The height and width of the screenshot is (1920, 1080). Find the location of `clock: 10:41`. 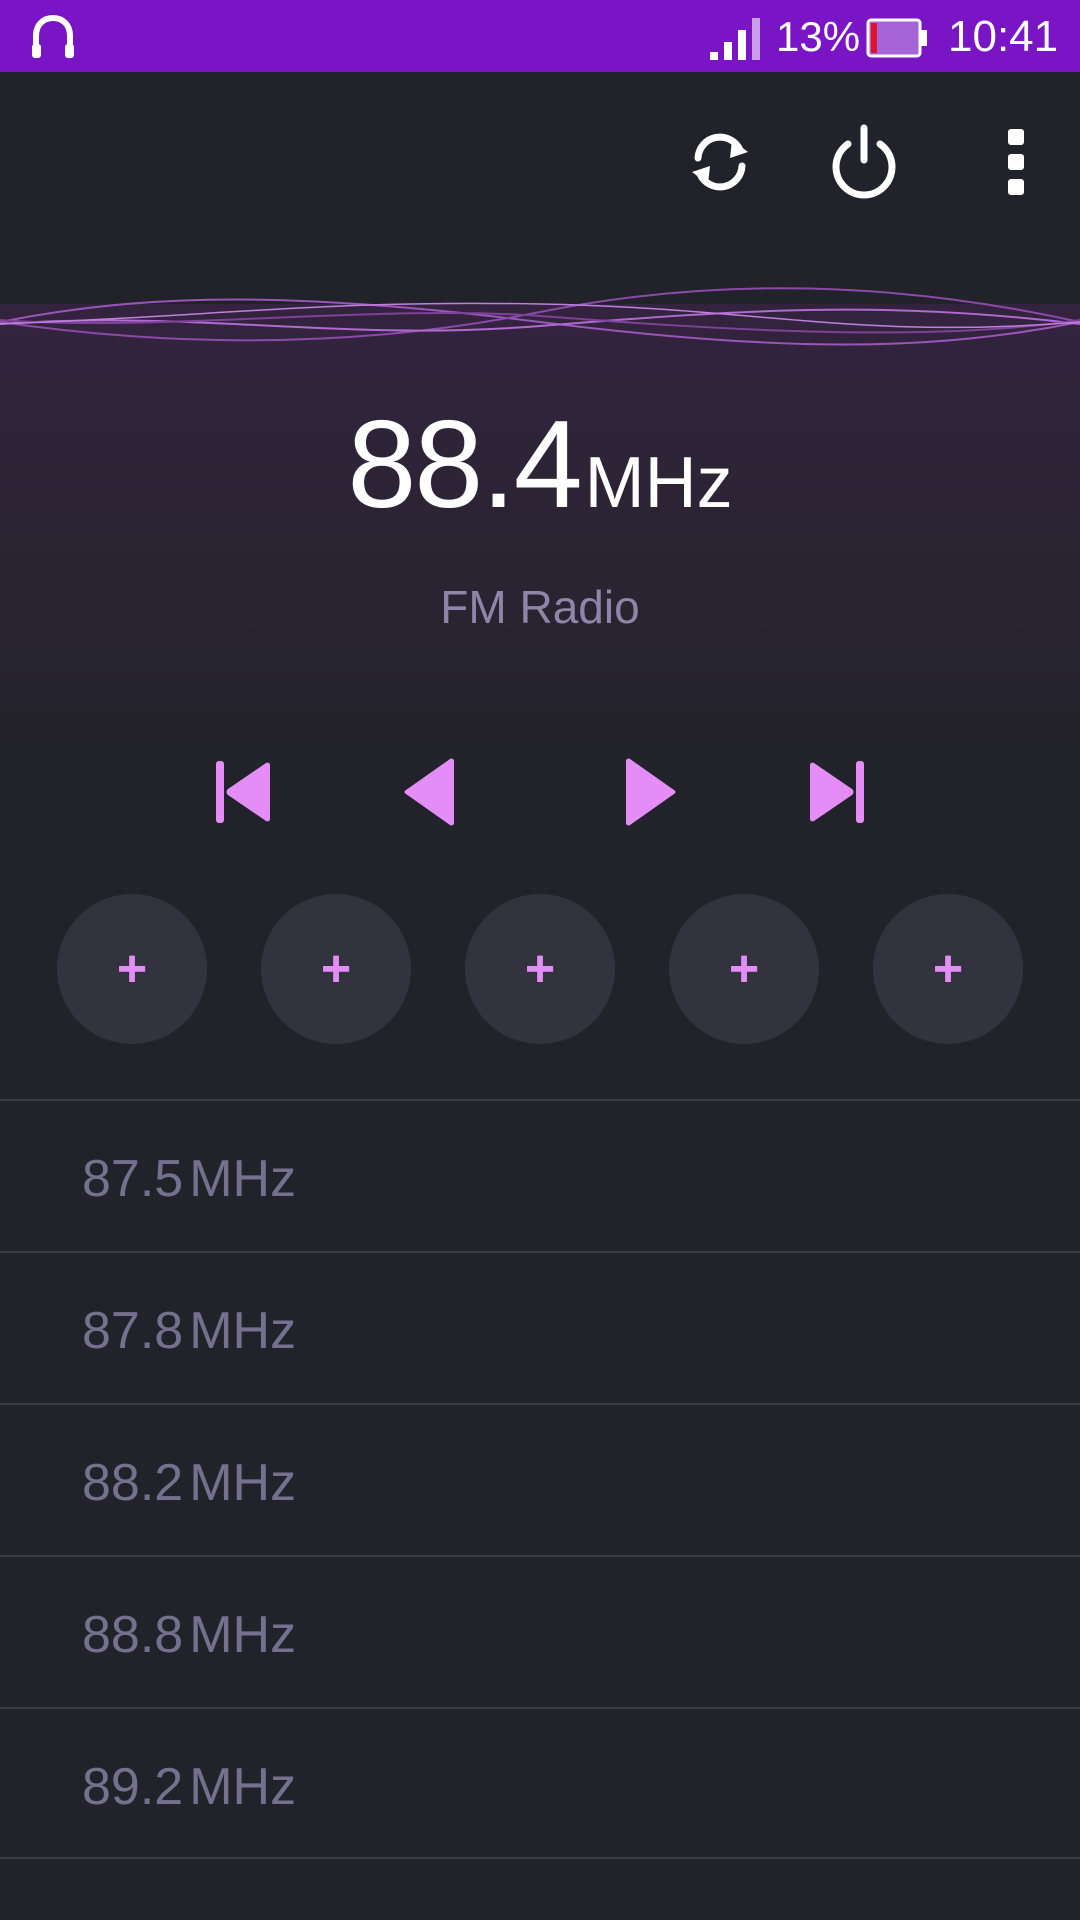

clock: 10:41 is located at coordinates (1003, 36).